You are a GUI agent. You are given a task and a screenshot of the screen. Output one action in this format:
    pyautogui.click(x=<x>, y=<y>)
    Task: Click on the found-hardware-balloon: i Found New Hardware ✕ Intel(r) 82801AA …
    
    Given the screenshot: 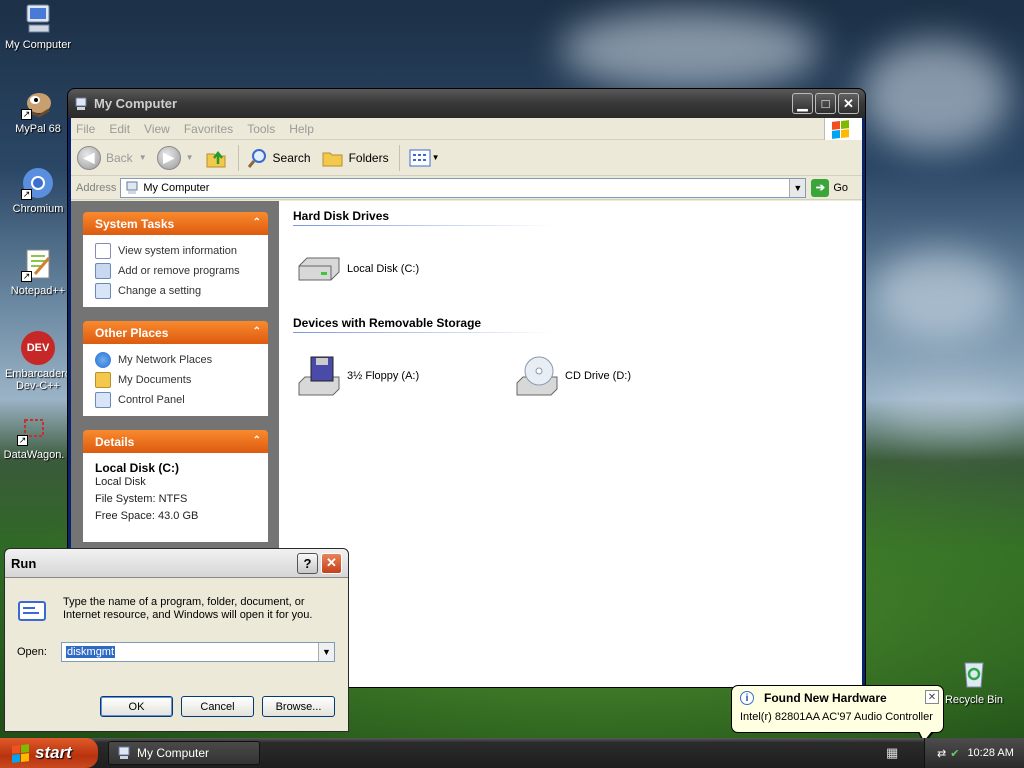 What is the action you would take?
    pyautogui.click(x=837, y=709)
    